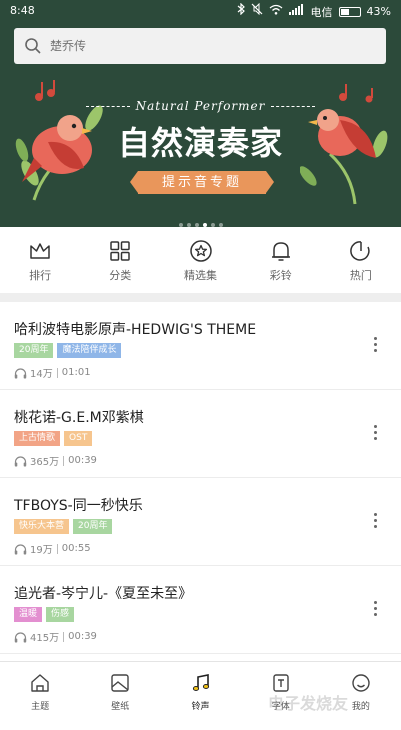 The image size is (401, 730). I want to click on category-label: 热门, so click(360, 275).